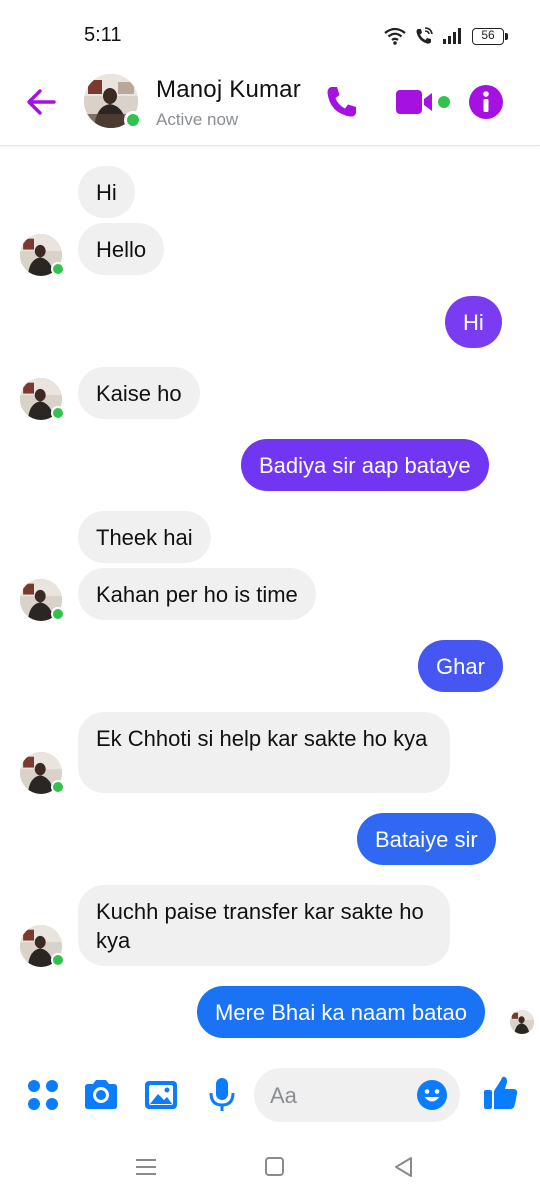 The image size is (540, 1200). What do you see at coordinates (424, 35) in the screenshot?
I see `wifi-calling-icon` at bounding box center [424, 35].